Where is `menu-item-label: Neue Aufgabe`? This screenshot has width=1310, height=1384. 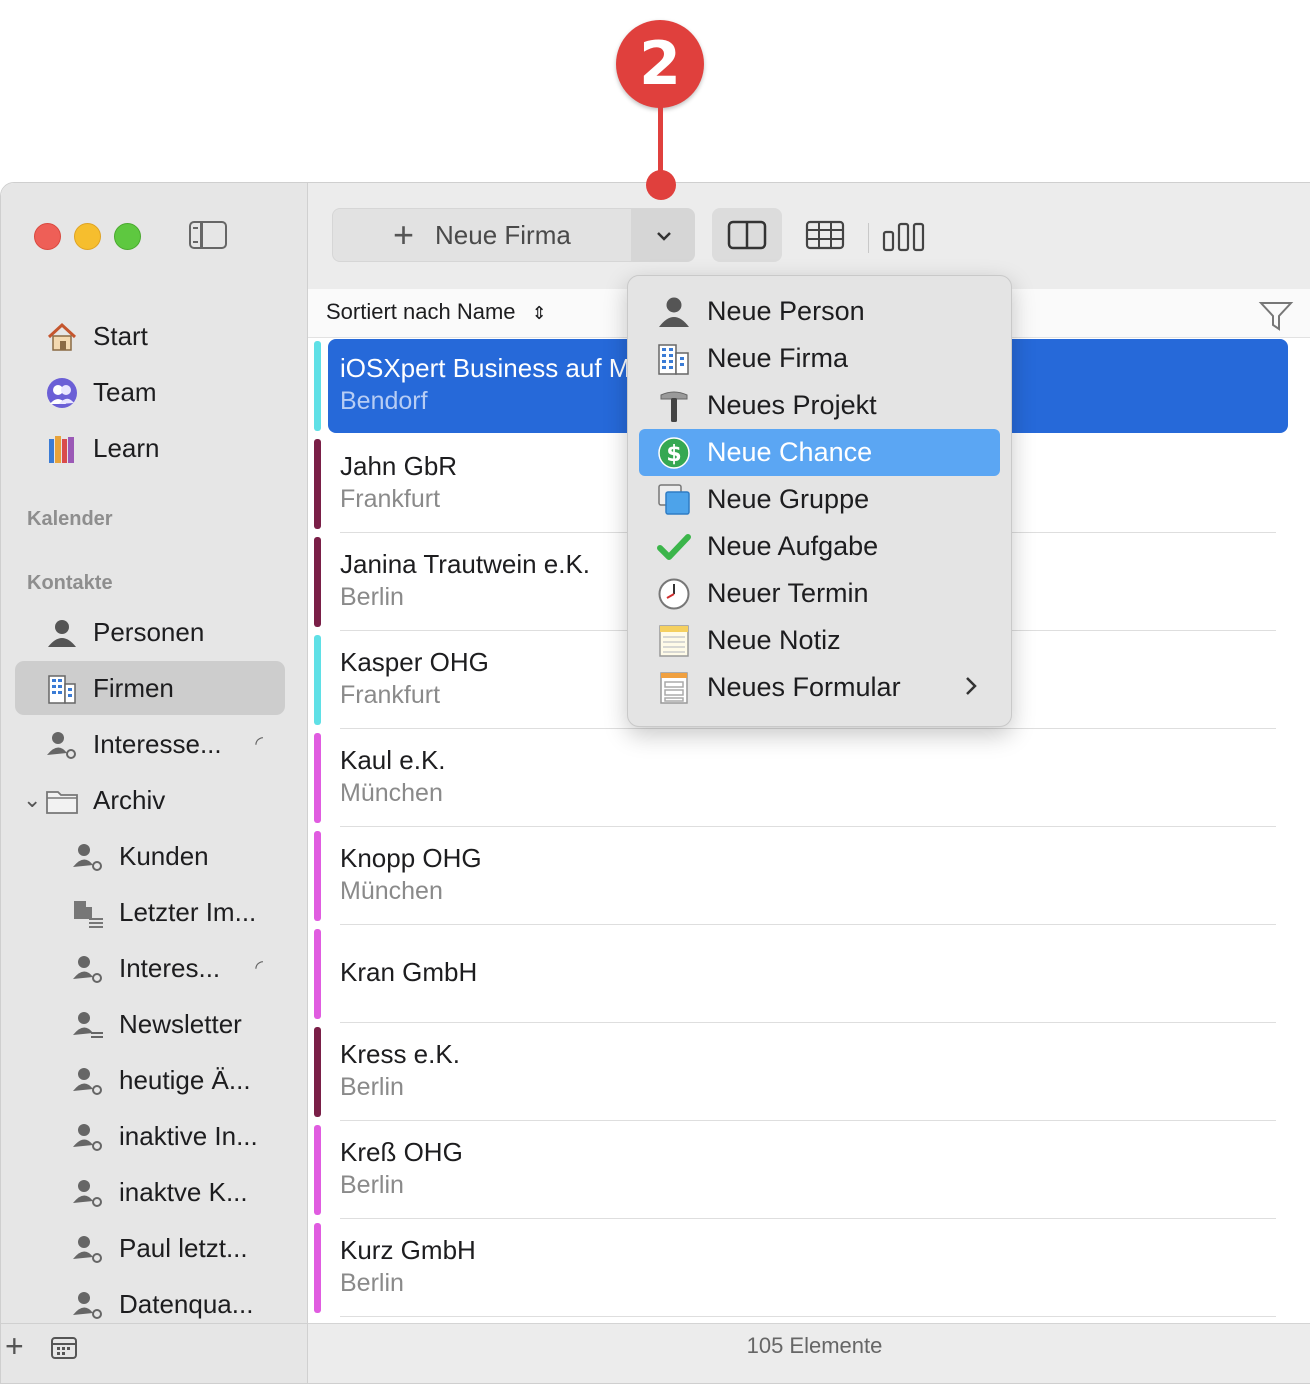 menu-item-label: Neue Aufgabe is located at coordinates (793, 546).